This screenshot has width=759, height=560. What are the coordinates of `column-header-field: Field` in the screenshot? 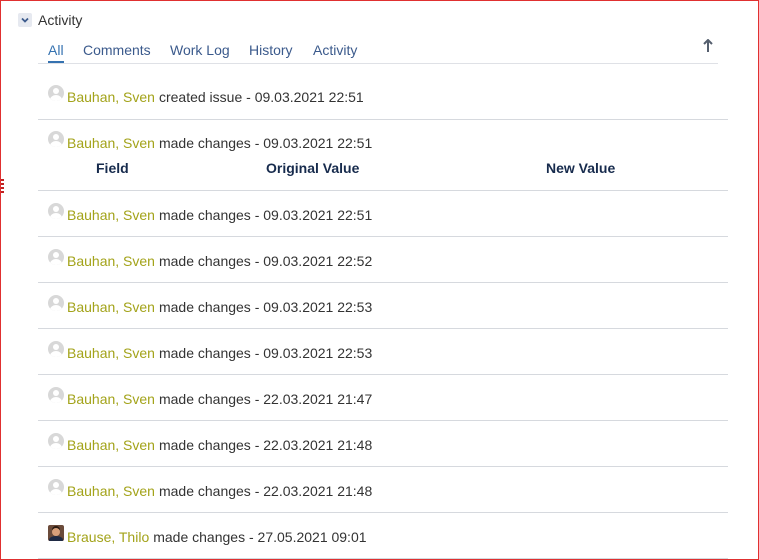 It's located at (112, 168).